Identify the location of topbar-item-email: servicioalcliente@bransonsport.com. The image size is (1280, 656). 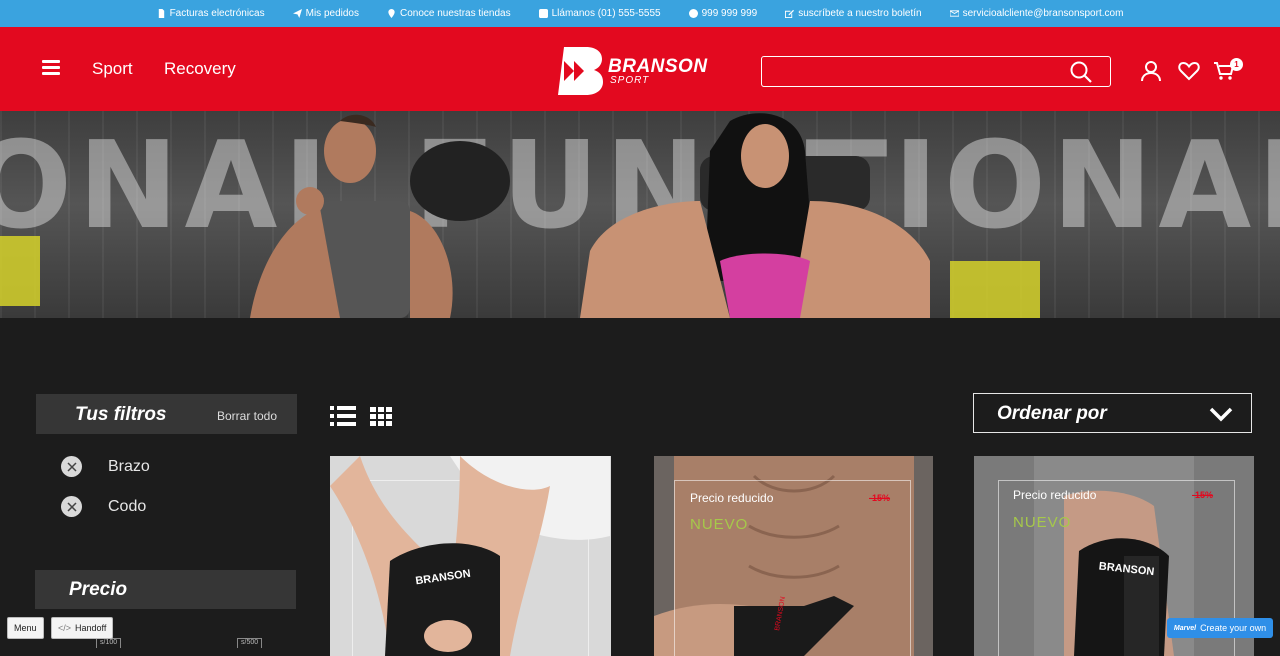
(1036, 13).